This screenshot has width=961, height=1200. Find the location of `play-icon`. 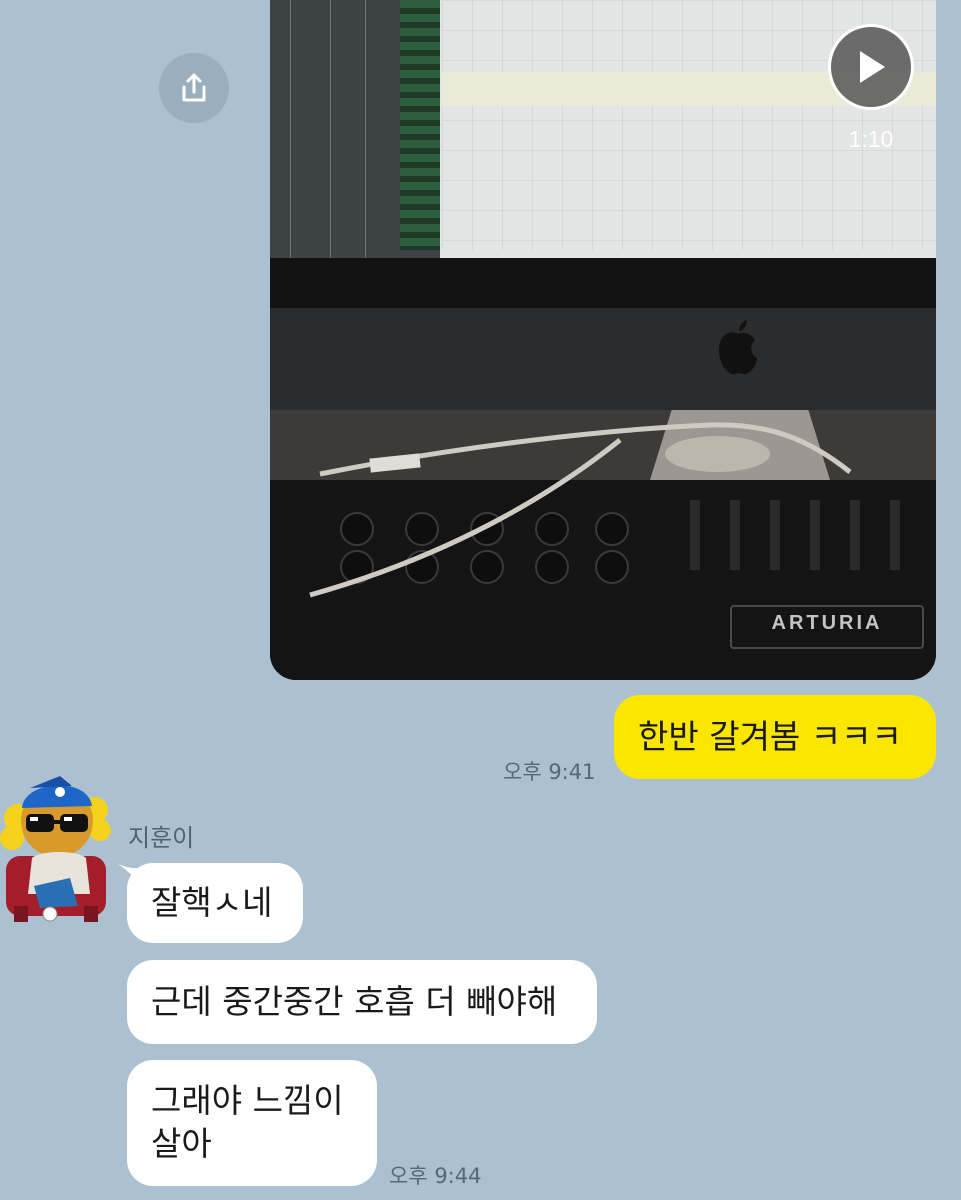

play-icon is located at coordinates (872, 67).